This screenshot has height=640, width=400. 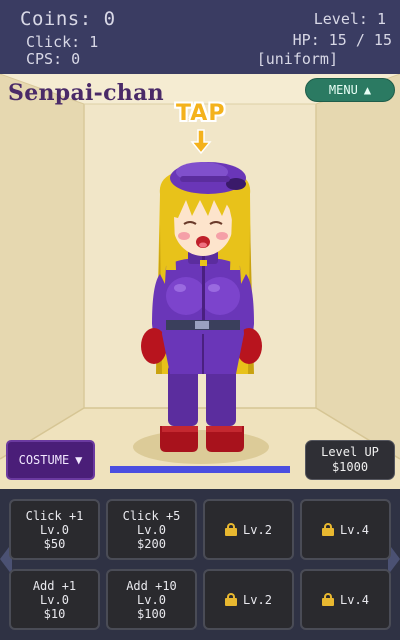 I want to click on costume-button: COSTUME ▼, so click(x=50, y=460).